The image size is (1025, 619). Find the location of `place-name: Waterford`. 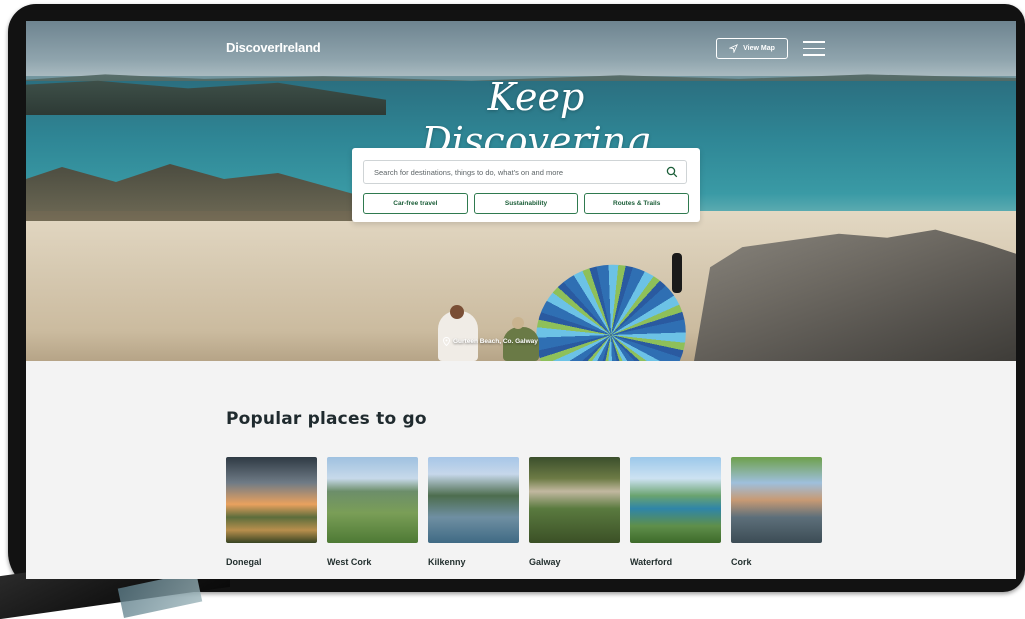

place-name: Waterford is located at coordinates (675, 562).